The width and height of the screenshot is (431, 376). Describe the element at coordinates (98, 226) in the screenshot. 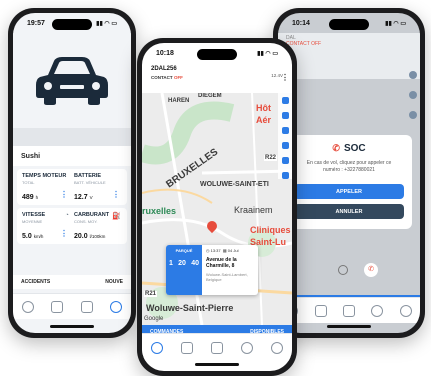

I see `fuel-metric: CARBURANT CONS. MOY. 20.0 l/100km ⛽` at that location.